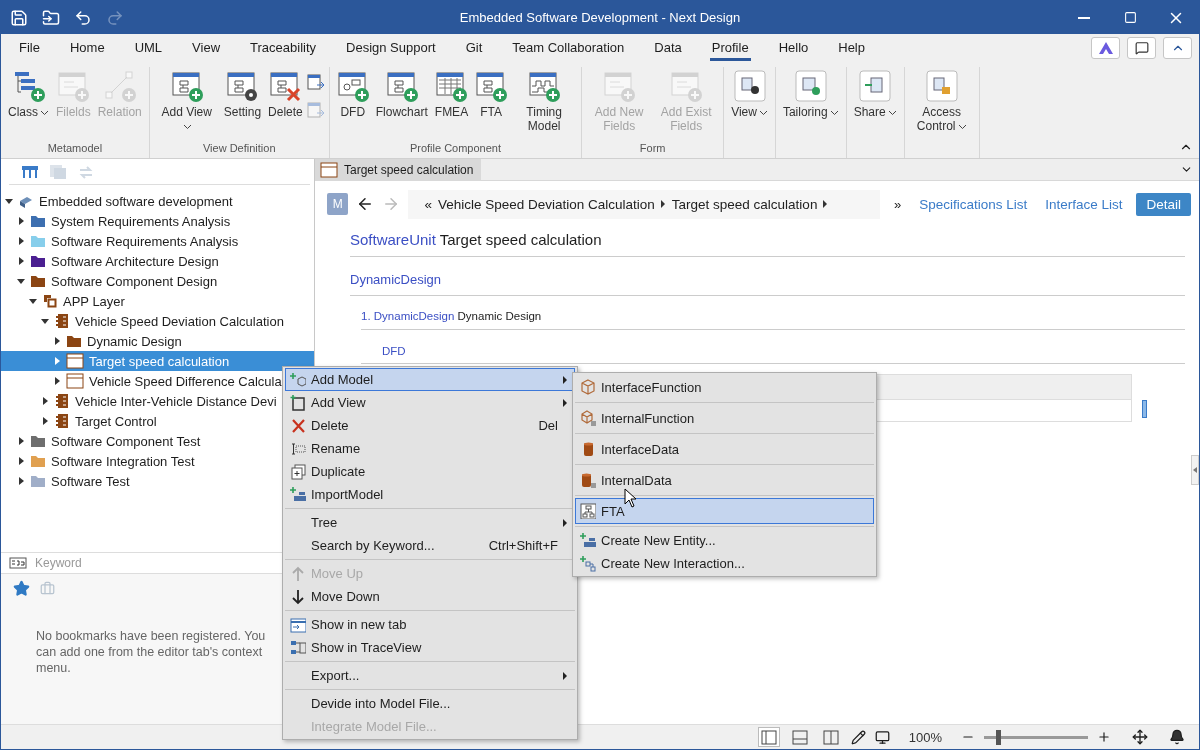 The width and height of the screenshot is (1200, 750). Describe the element at coordinates (767, 276) in the screenshot. I see `section-heading: DynamicDesign` at that location.